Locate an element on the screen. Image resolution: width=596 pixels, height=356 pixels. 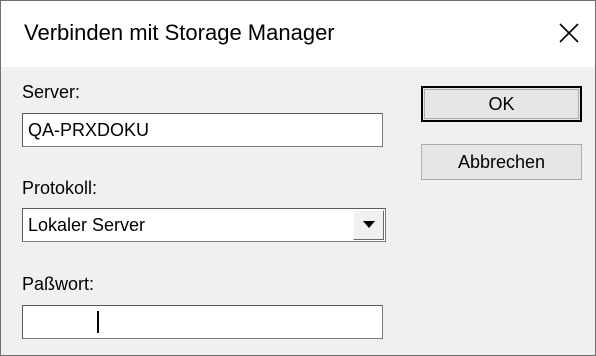
close-button is located at coordinates (569, 33).